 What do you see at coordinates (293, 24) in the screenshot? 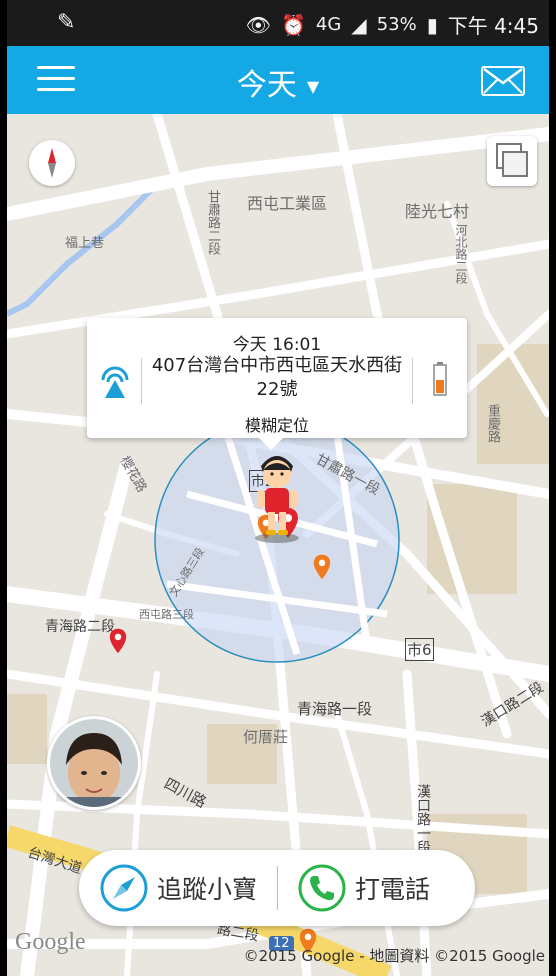
I see `alarm-icon: ⏰` at bounding box center [293, 24].